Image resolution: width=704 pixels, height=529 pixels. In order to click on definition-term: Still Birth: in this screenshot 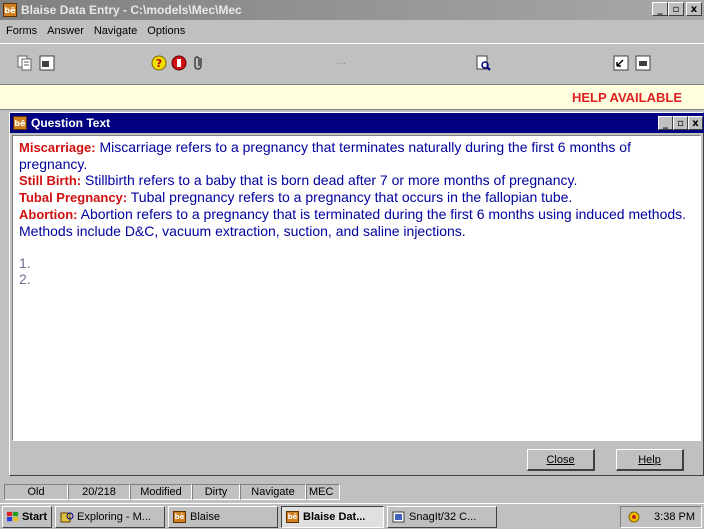, I will do `click(50, 180)`.